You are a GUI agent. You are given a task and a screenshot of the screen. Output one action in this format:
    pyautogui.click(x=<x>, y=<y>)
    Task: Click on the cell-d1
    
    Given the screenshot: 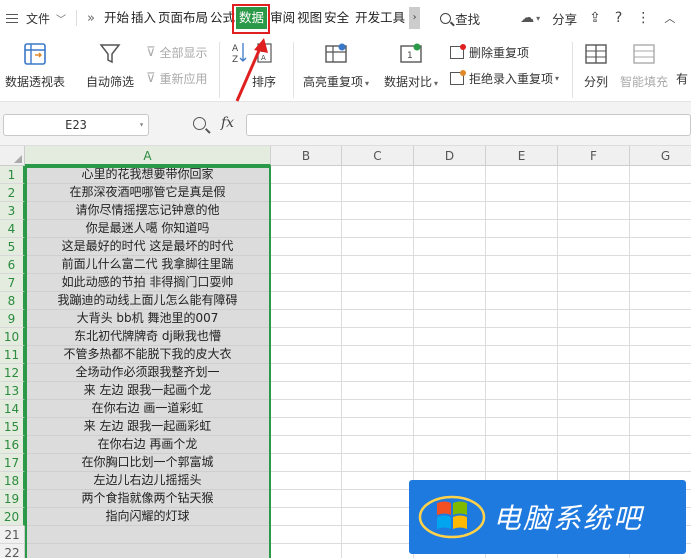 What is the action you would take?
    pyautogui.click(x=450, y=175)
    